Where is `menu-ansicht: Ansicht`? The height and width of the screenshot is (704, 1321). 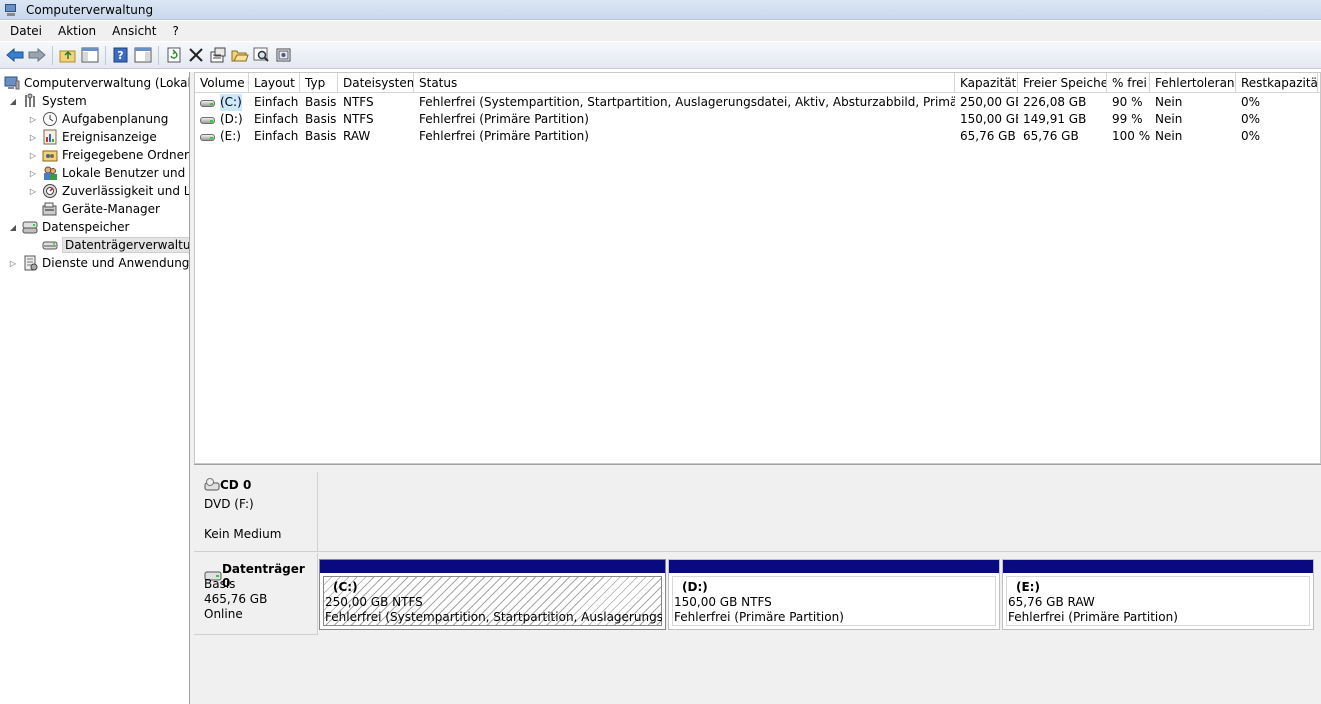 menu-ansicht: Ansicht is located at coordinates (134, 31).